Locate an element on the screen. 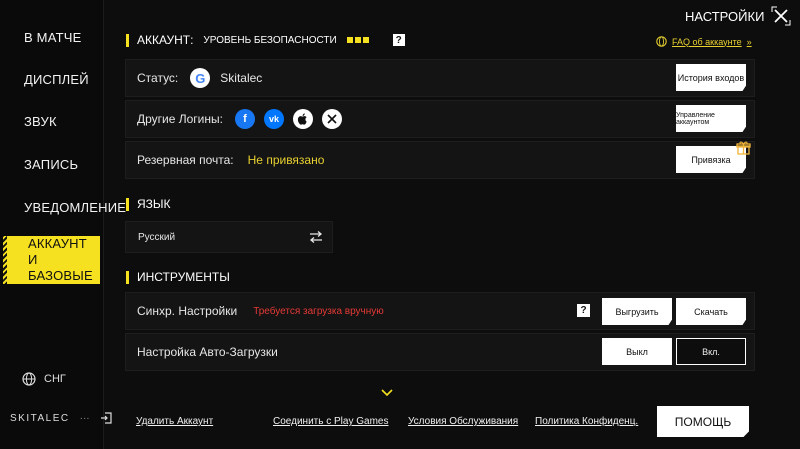  apple-icon is located at coordinates (302, 119).